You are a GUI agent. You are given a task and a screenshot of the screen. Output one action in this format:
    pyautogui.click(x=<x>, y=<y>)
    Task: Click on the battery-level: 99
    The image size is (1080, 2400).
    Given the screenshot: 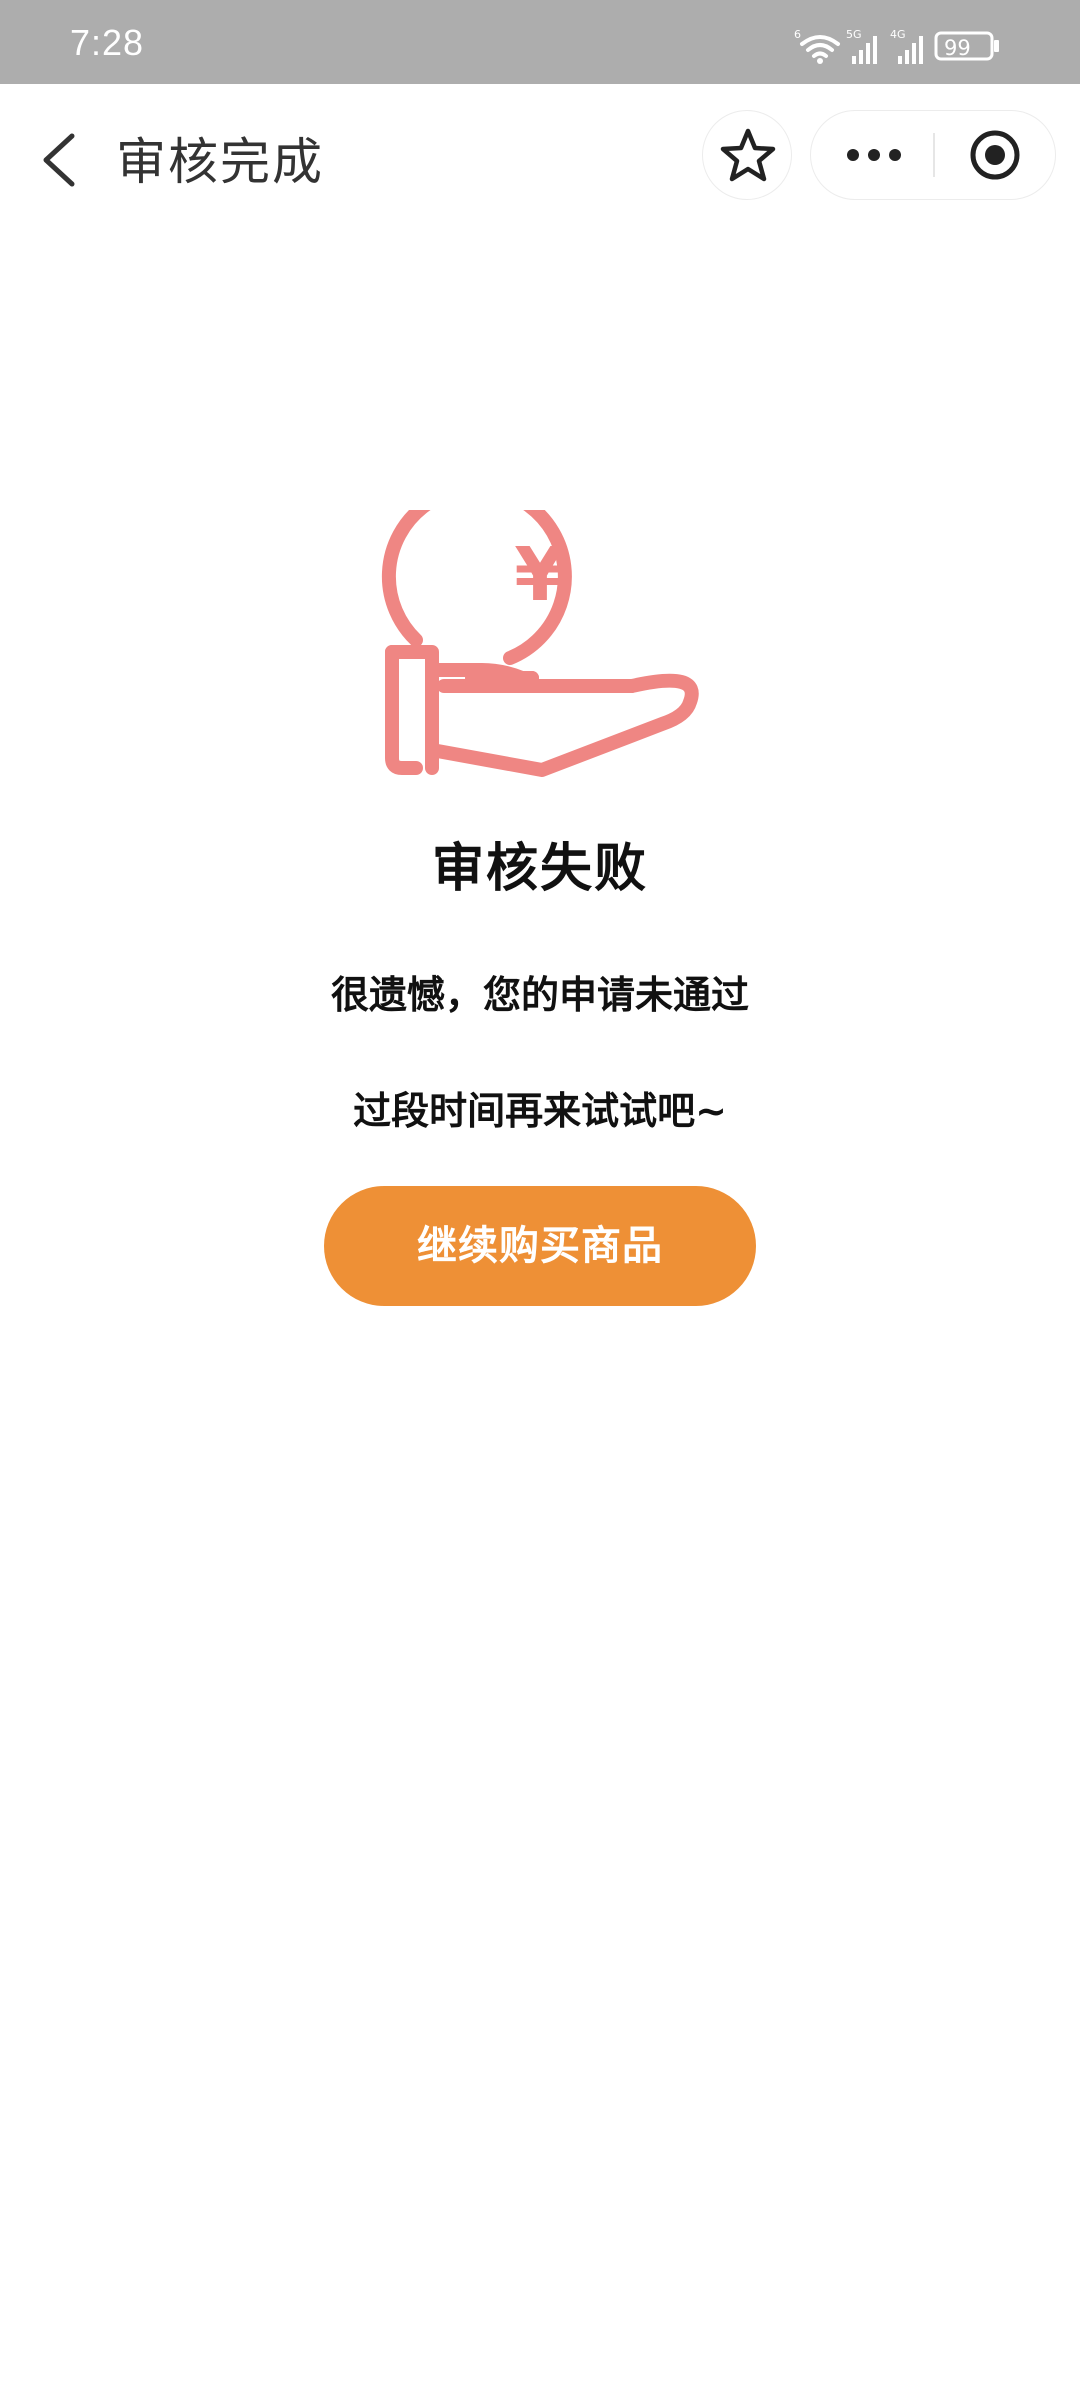 What is the action you would take?
    pyautogui.click(x=957, y=48)
    